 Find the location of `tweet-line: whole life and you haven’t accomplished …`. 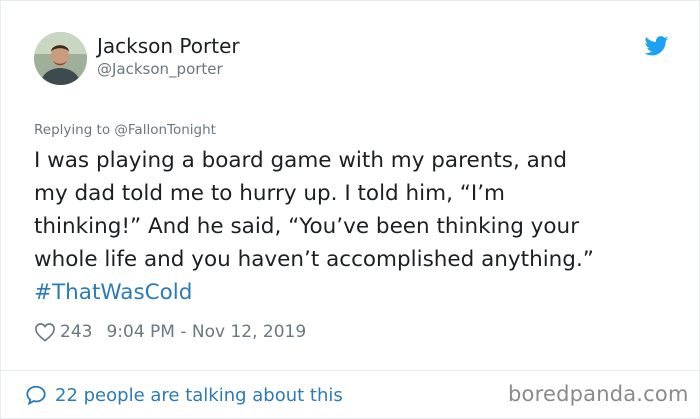

tweet-line: whole life and you haven’t accomplished … is located at coordinates (314, 259).